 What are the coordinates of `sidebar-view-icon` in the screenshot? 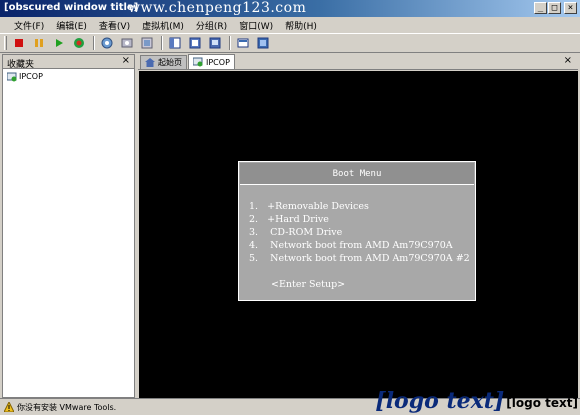 It's located at (175, 43).